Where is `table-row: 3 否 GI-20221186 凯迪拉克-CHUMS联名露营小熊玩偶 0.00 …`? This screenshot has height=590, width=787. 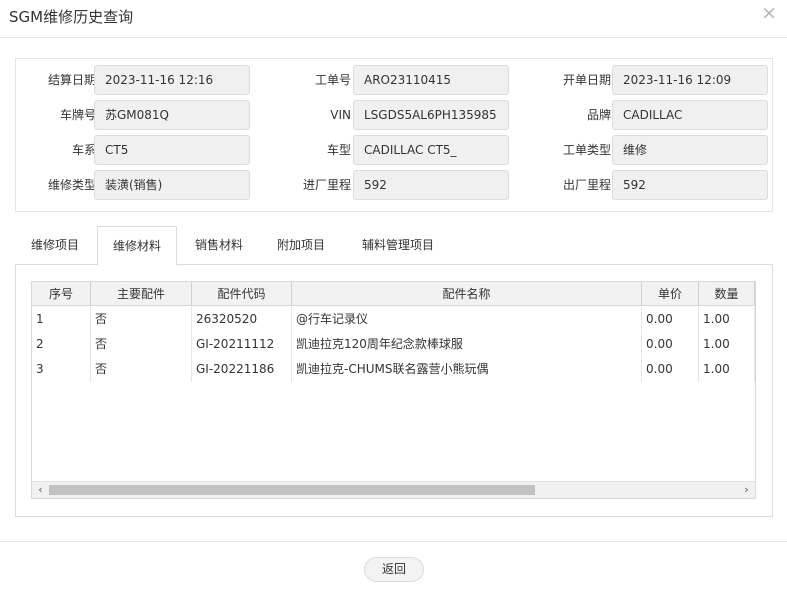
table-row: 3 否 GI-20221186 凯迪拉克-CHUMS联名露营小熊玩偶 0.00 … is located at coordinates (393, 369).